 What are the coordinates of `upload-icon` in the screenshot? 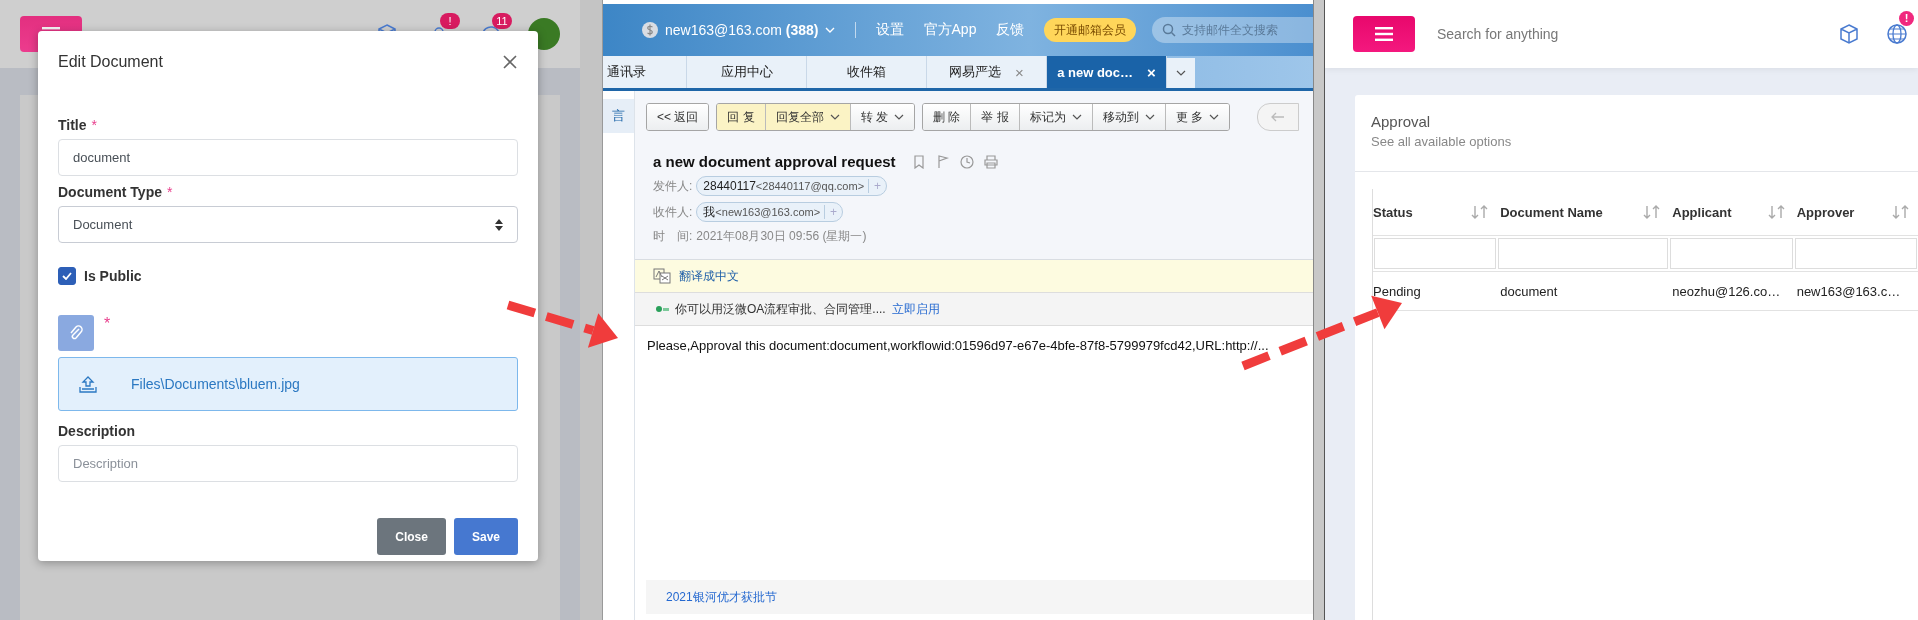 It's located at (88, 384).